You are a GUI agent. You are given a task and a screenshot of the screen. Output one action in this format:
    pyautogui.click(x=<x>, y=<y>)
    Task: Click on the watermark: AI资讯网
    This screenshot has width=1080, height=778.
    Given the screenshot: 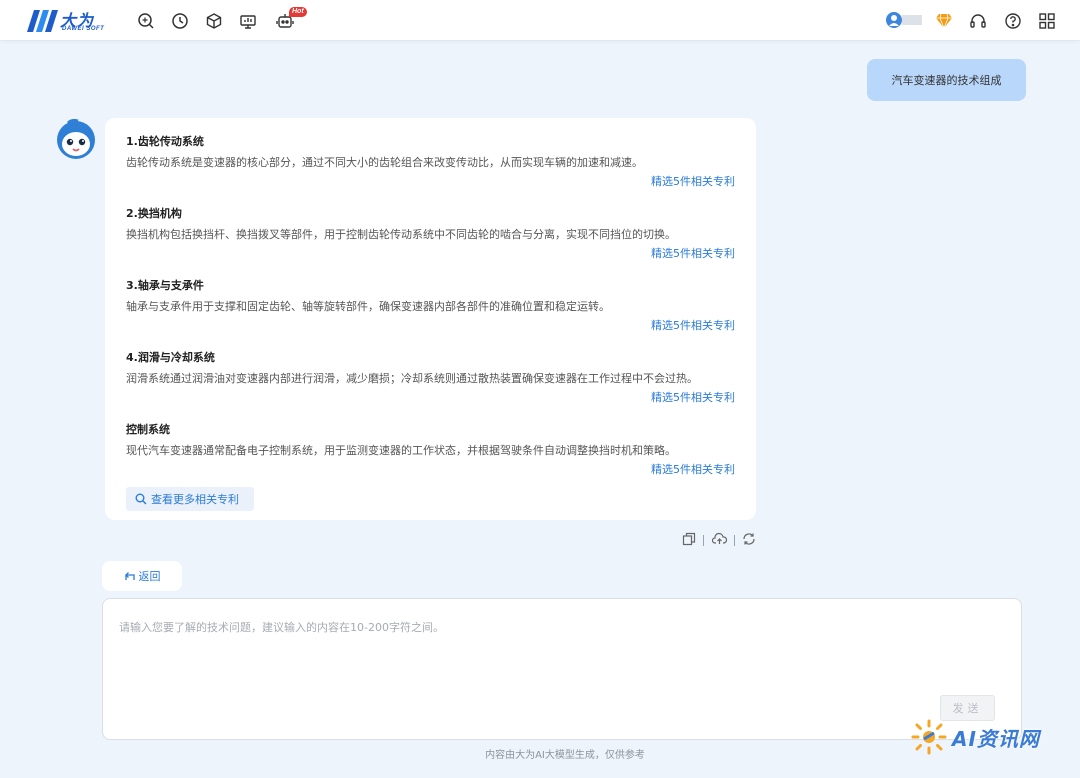 What is the action you would take?
    pyautogui.click(x=985, y=737)
    